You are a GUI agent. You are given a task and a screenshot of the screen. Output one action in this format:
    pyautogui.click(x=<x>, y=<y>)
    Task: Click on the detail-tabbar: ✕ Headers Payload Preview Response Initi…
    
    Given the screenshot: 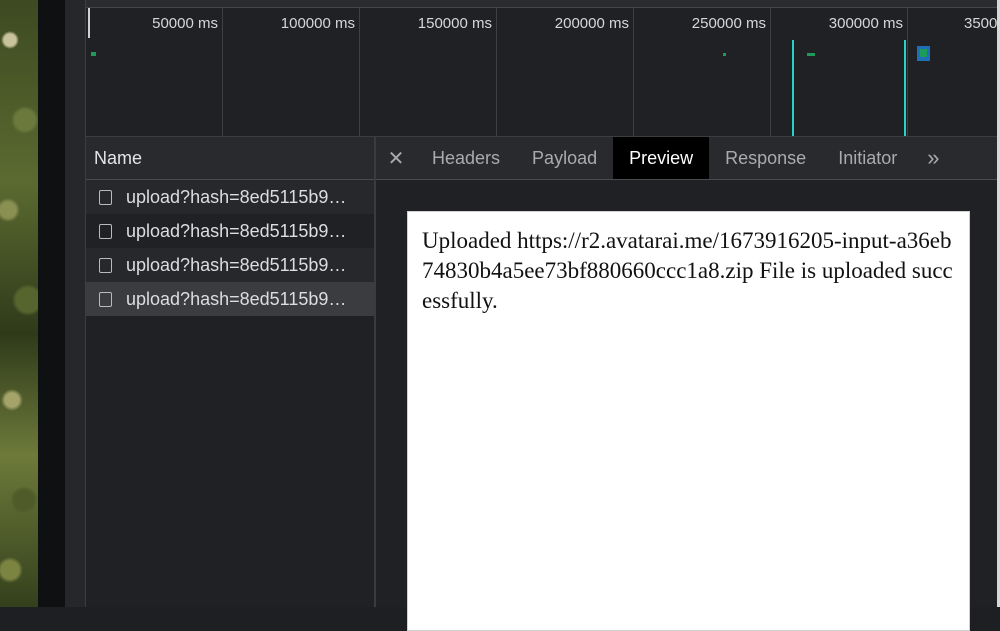 What is the action you would take?
    pyautogui.click(x=688, y=158)
    